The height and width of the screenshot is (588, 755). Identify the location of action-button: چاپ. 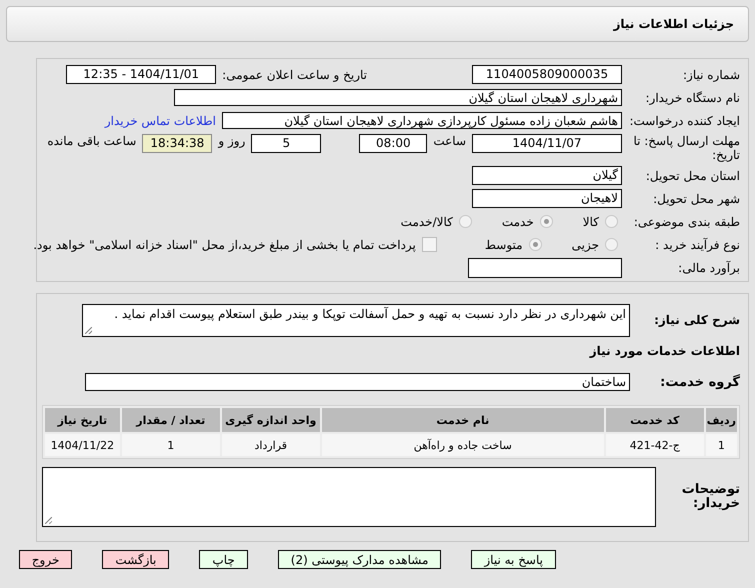
(223, 559).